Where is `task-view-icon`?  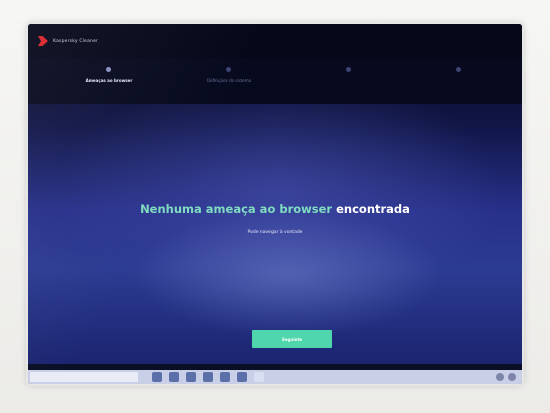
task-view-icon is located at coordinates (157, 377).